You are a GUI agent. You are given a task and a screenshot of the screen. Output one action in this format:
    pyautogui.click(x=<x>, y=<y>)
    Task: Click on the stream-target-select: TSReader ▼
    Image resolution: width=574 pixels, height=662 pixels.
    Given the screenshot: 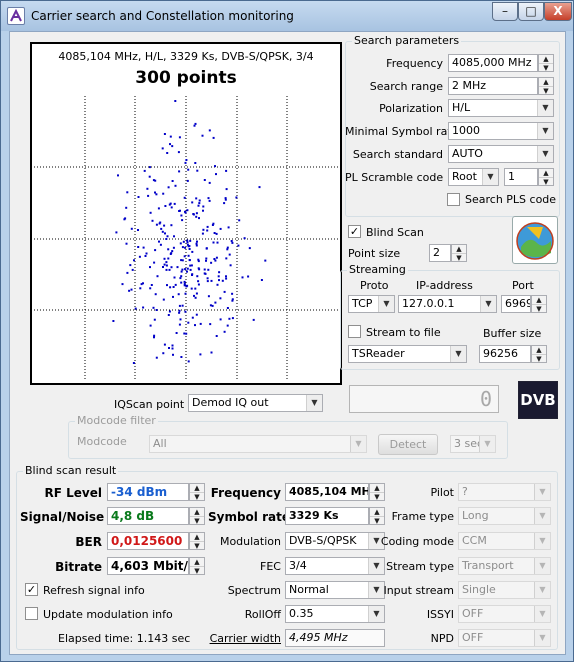 What is the action you would take?
    pyautogui.click(x=407, y=354)
    